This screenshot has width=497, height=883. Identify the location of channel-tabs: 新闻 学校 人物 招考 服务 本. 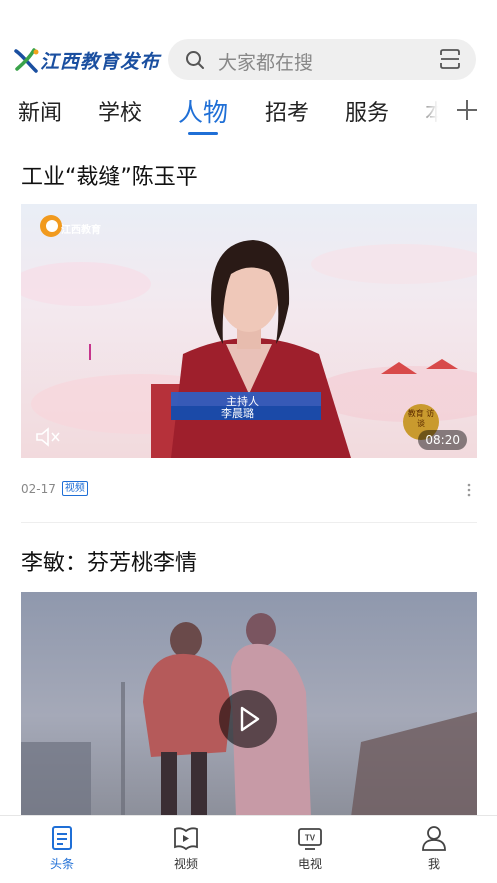
(248, 113).